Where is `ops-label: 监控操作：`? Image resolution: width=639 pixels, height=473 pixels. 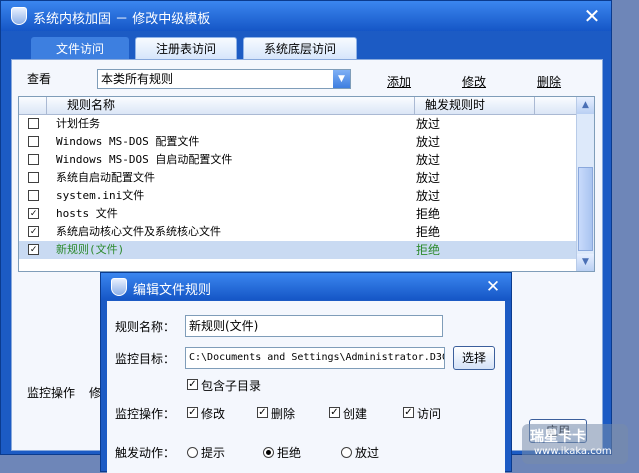 ops-label: 监控操作： is located at coordinates (145, 414).